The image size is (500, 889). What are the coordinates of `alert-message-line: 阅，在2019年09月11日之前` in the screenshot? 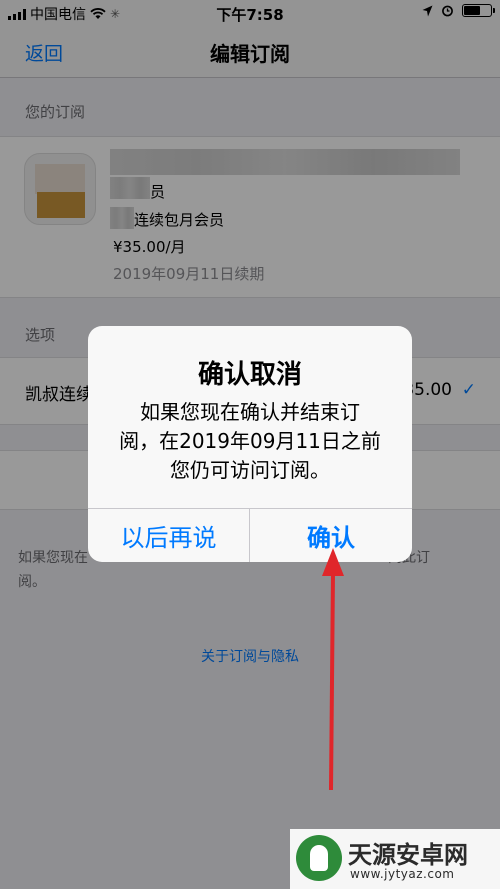 It's located at (250, 441).